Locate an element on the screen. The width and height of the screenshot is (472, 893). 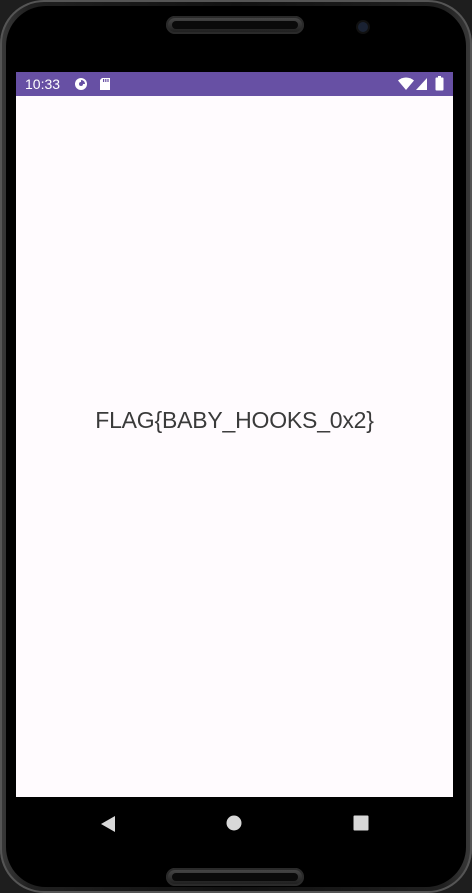
back-icon is located at coordinates (108, 824).